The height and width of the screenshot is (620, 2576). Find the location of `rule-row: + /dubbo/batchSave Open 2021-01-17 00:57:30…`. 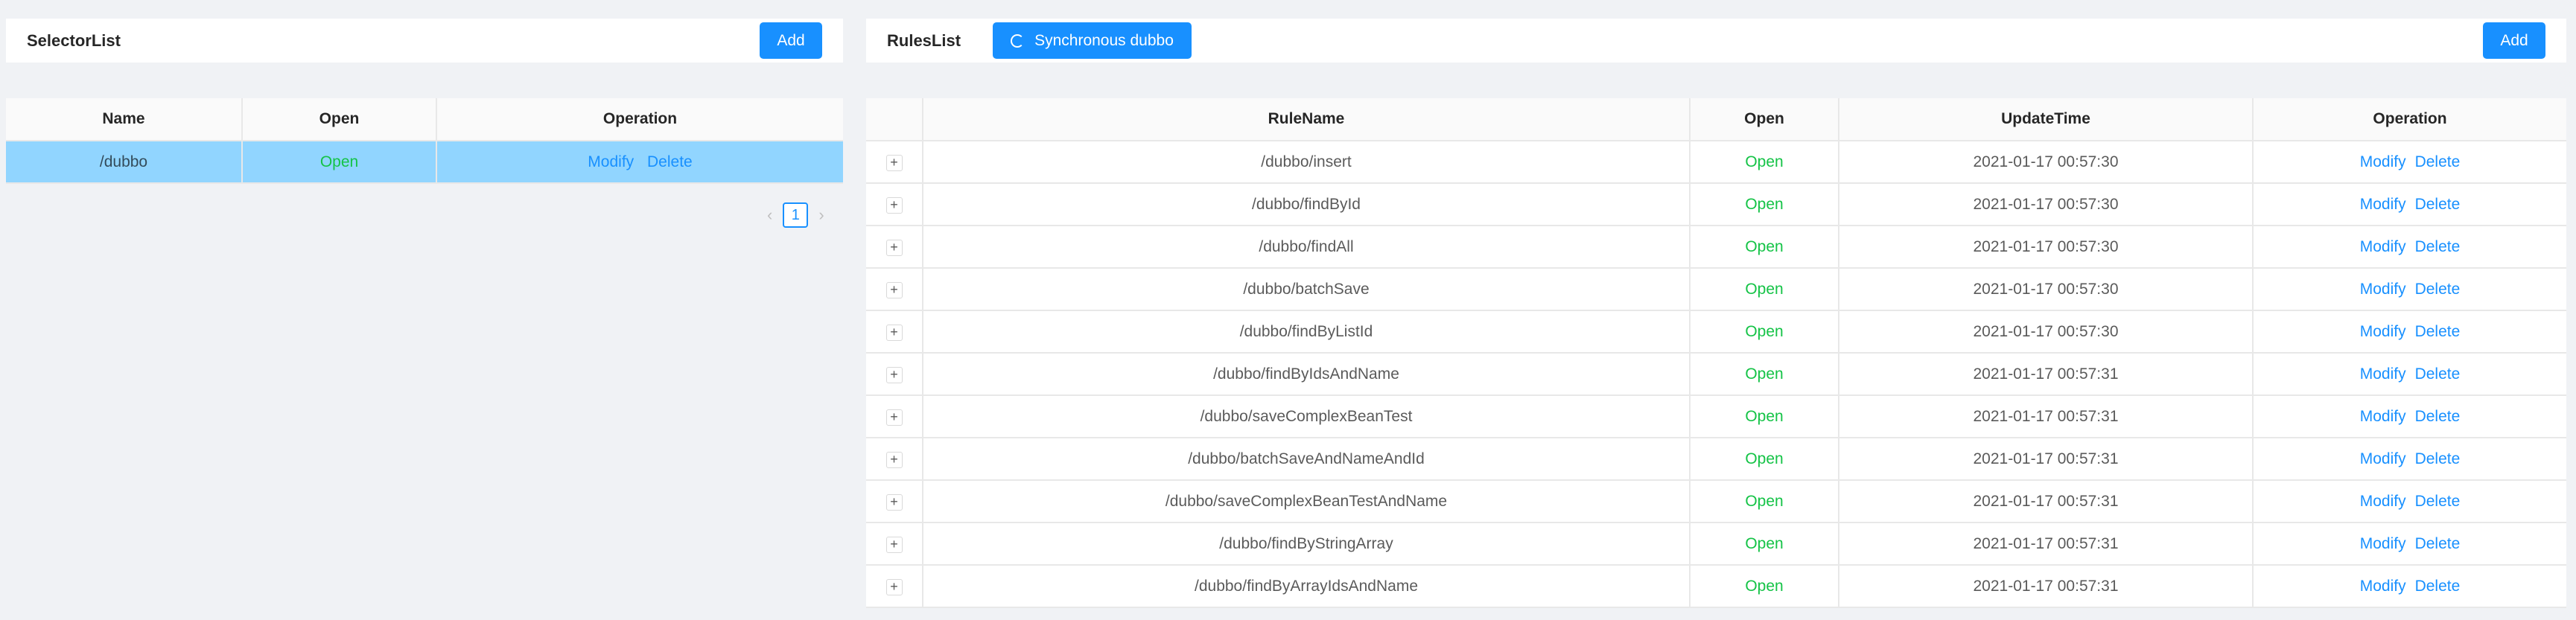

rule-row: + /dubbo/batchSave Open 2021-01-17 00:57:30… is located at coordinates (1716, 289).